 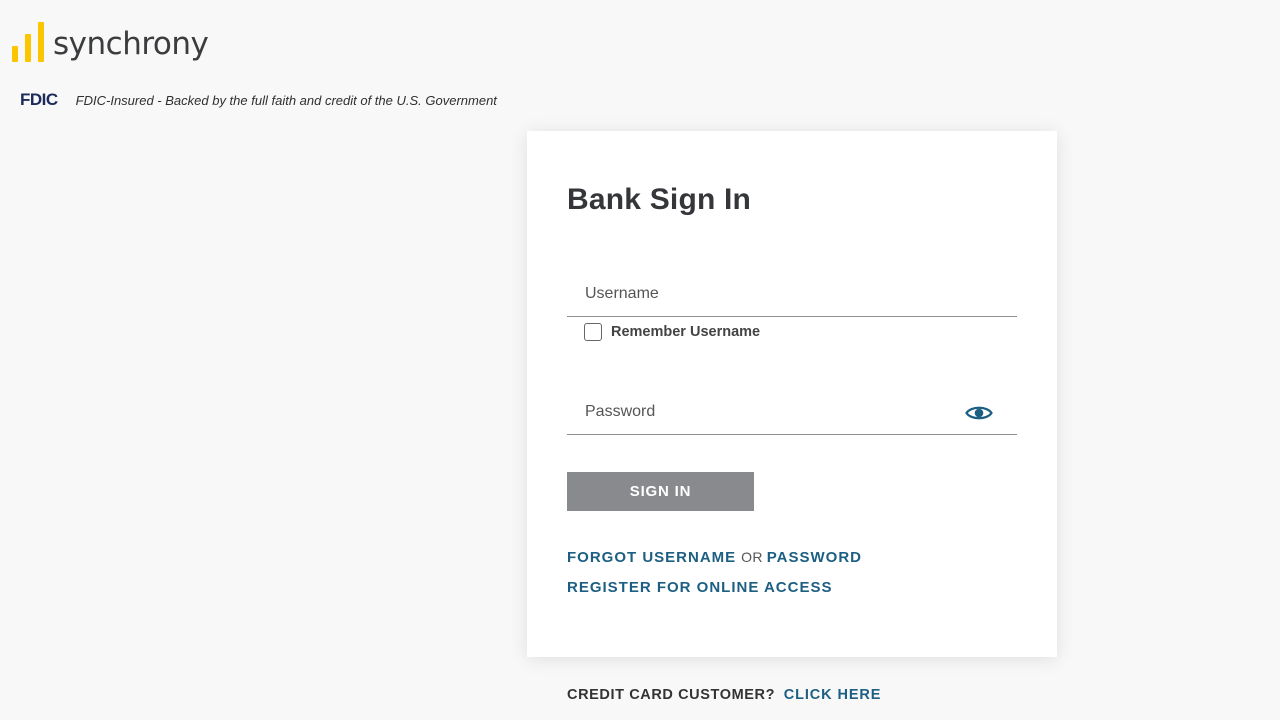 What do you see at coordinates (814, 557) in the screenshot?
I see `forgot-password-link: PASSWORD` at bounding box center [814, 557].